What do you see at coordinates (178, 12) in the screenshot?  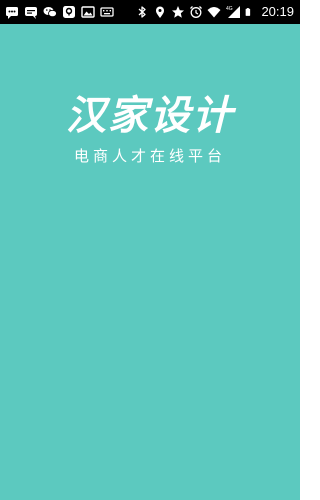 I see `star-icon` at bounding box center [178, 12].